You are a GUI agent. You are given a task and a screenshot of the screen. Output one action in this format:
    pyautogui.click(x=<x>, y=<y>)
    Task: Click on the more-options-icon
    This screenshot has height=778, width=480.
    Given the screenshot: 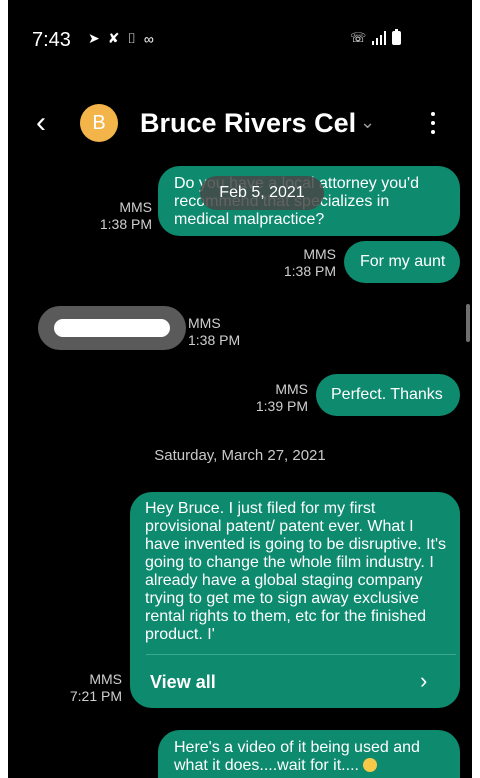 What is the action you would take?
    pyautogui.click(x=434, y=123)
    